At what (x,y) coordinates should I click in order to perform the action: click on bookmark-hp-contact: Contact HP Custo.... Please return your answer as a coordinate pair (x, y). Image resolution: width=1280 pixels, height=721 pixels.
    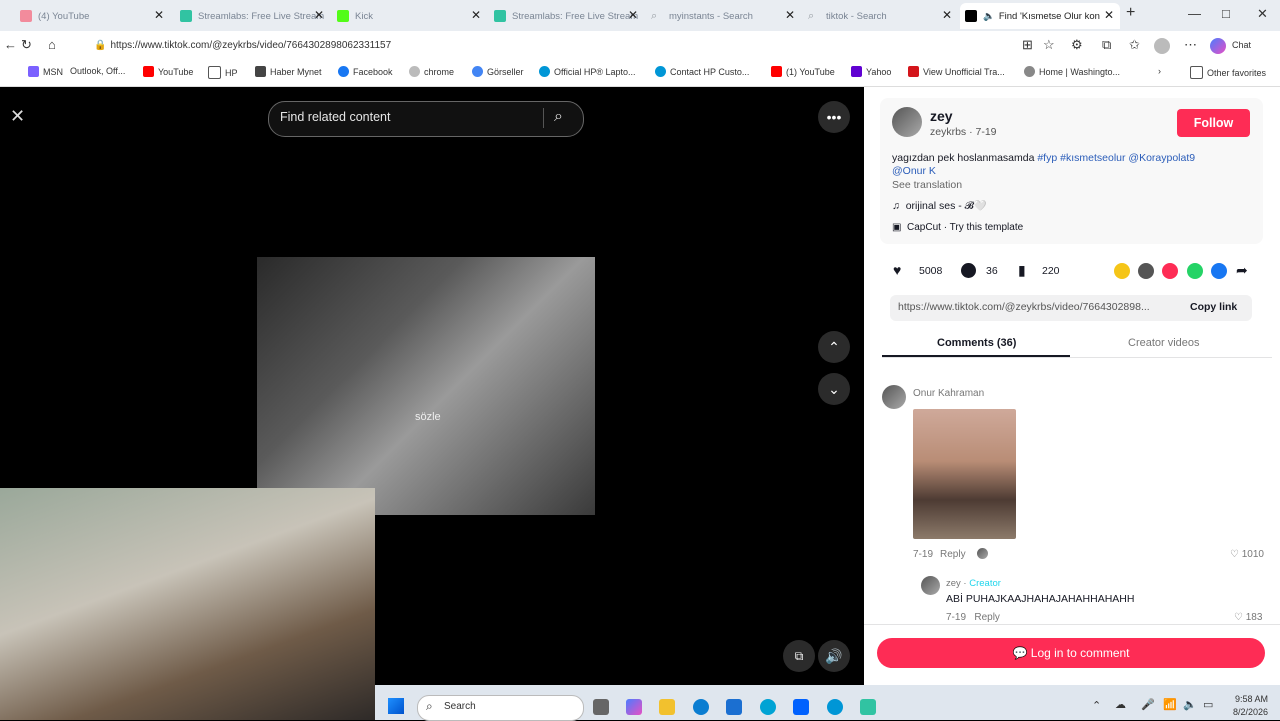
    Looking at the image, I should click on (702, 71).